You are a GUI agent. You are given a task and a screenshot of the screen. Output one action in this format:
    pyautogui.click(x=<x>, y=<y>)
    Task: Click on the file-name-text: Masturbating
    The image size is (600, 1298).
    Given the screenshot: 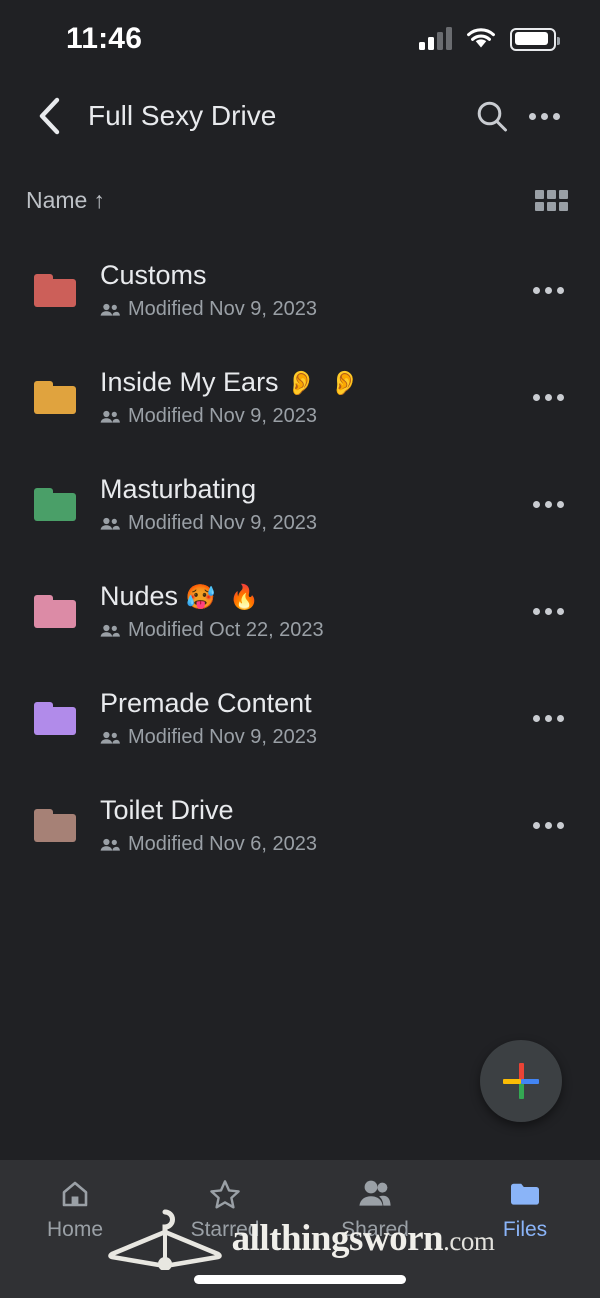 What is the action you would take?
    pyautogui.click(x=178, y=488)
    